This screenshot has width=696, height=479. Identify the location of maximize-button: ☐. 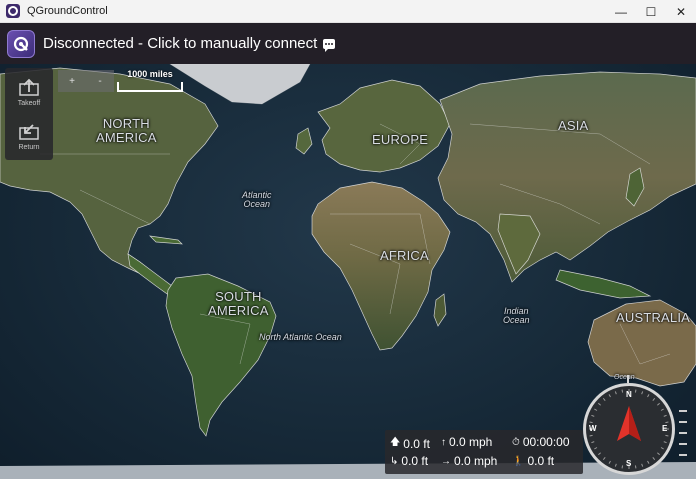
(651, 11).